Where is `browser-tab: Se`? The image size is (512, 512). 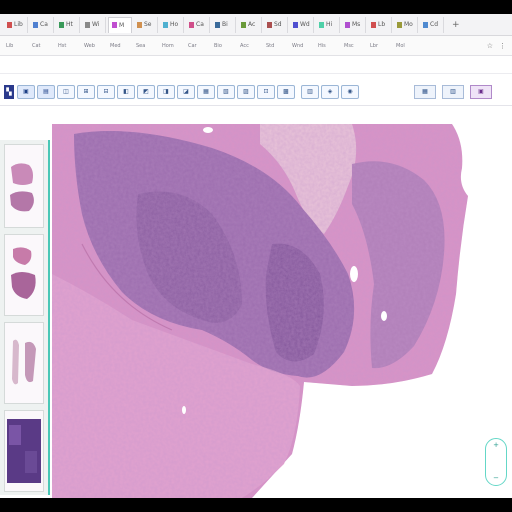
browser-tab: Se is located at coordinates (146, 24).